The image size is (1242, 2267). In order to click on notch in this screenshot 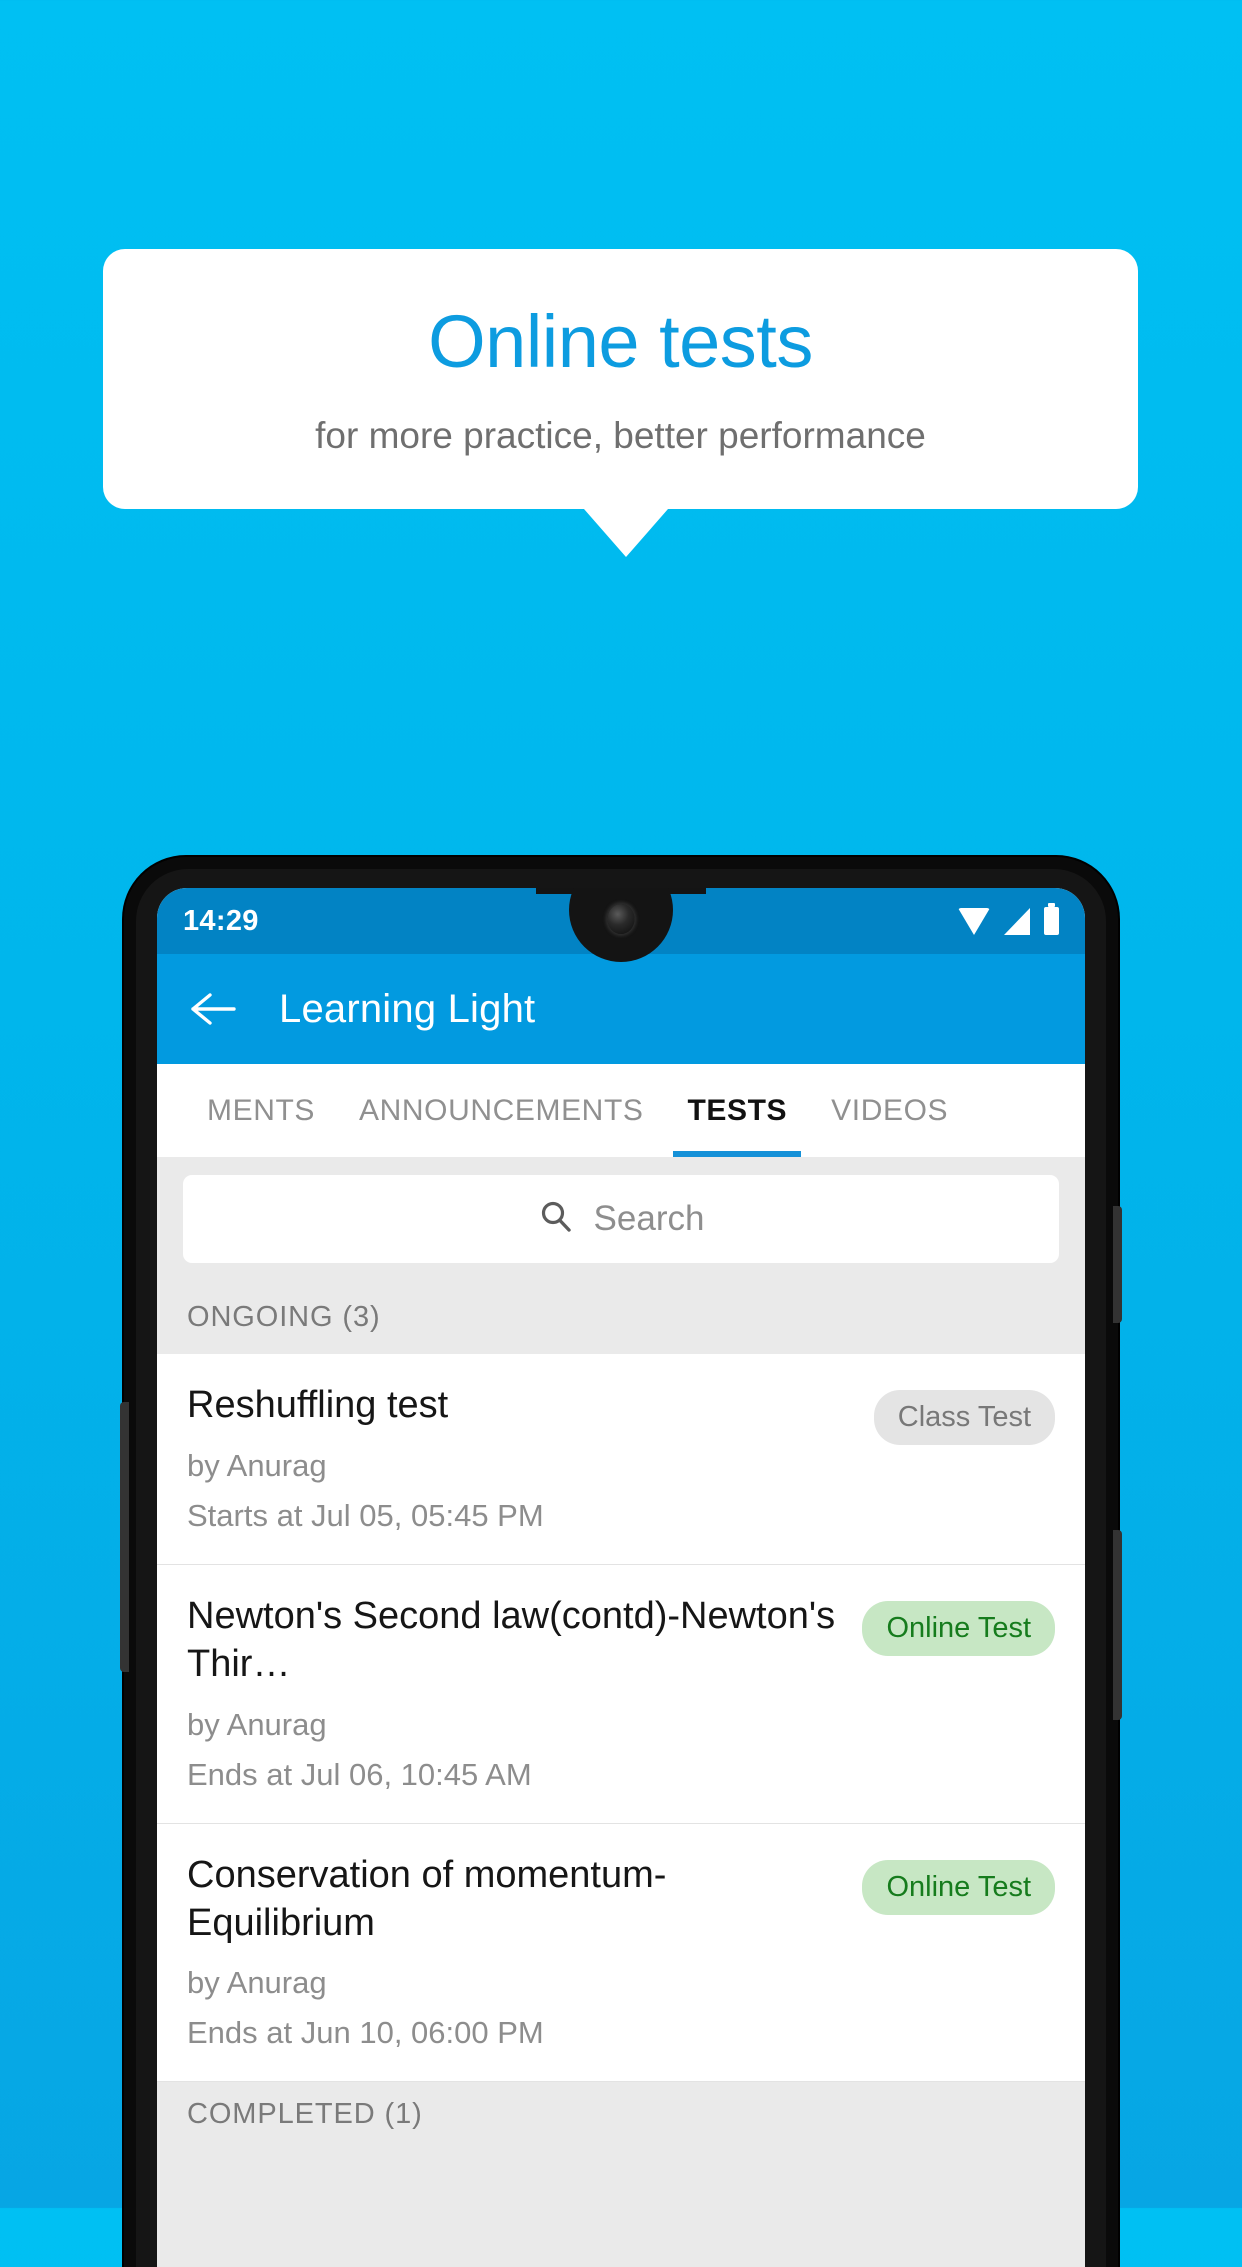, I will do `click(621, 925)`.